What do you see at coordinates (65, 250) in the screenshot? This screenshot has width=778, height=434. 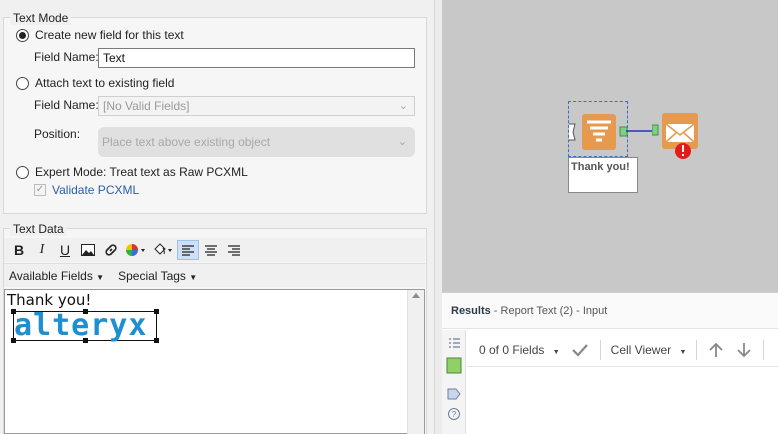 I see `underline-button: U` at bounding box center [65, 250].